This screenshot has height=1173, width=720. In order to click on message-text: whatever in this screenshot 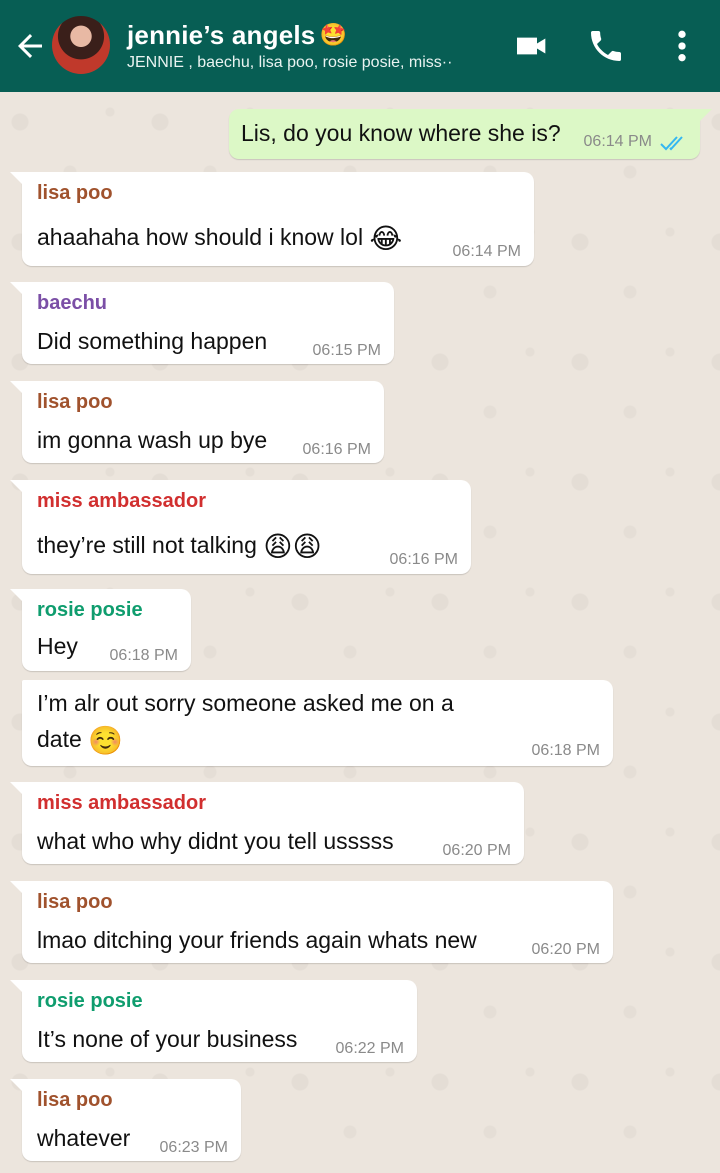, I will do `click(84, 1138)`.